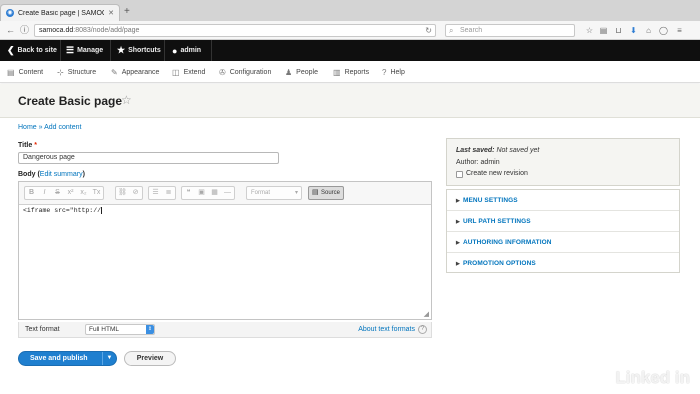 Image resolution: width=700 pixels, height=394 pixels. What do you see at coordinates (214, 193) in the screenshot?
I see `table-icon: ▦` at bounding box center [214, 193].